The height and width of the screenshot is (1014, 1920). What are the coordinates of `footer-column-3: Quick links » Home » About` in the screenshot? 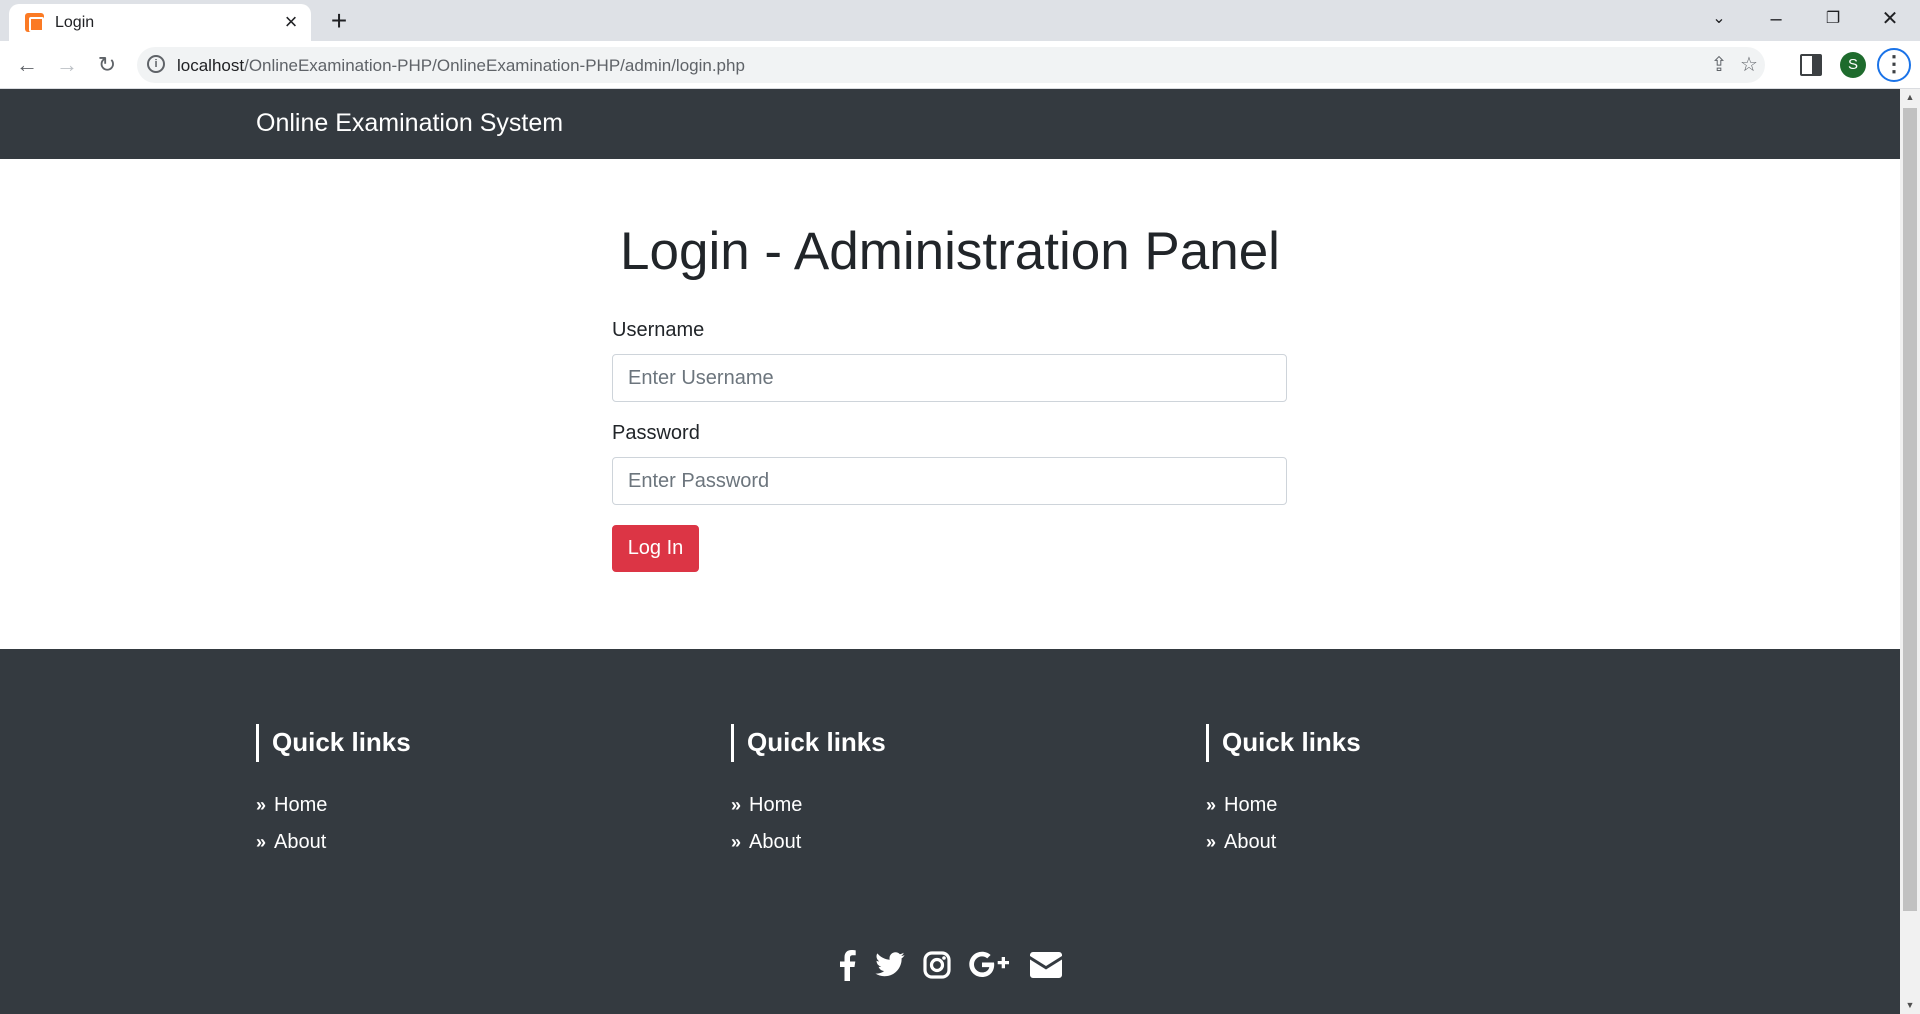 It's located at (1406, 795).